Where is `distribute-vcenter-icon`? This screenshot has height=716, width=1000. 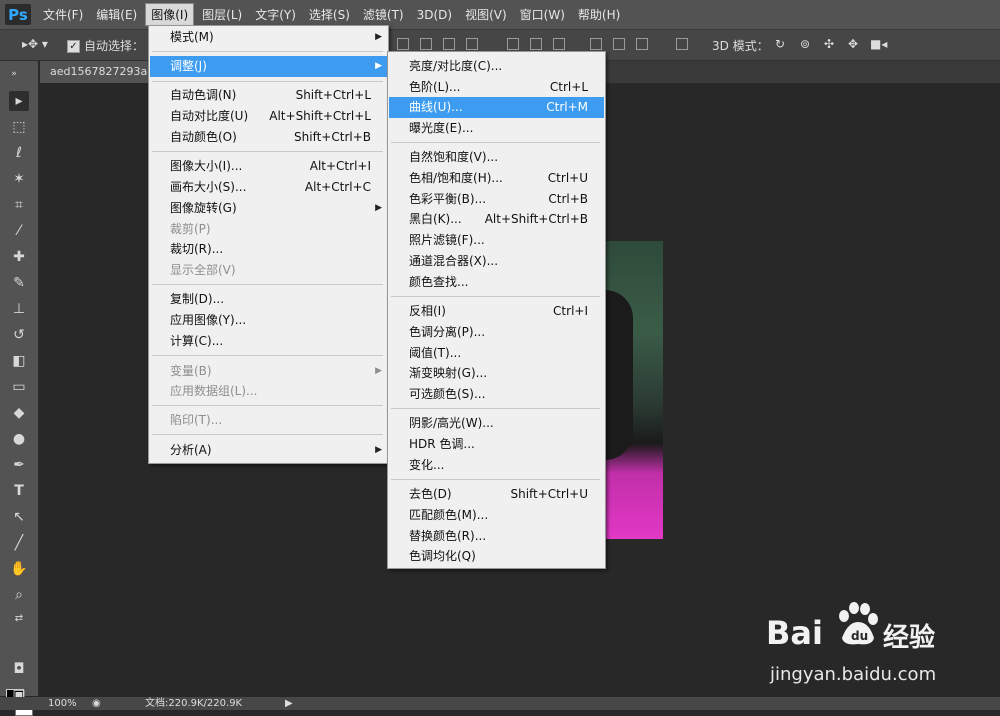 distribute-vcenter-icon is located at coordinates (536, 44).